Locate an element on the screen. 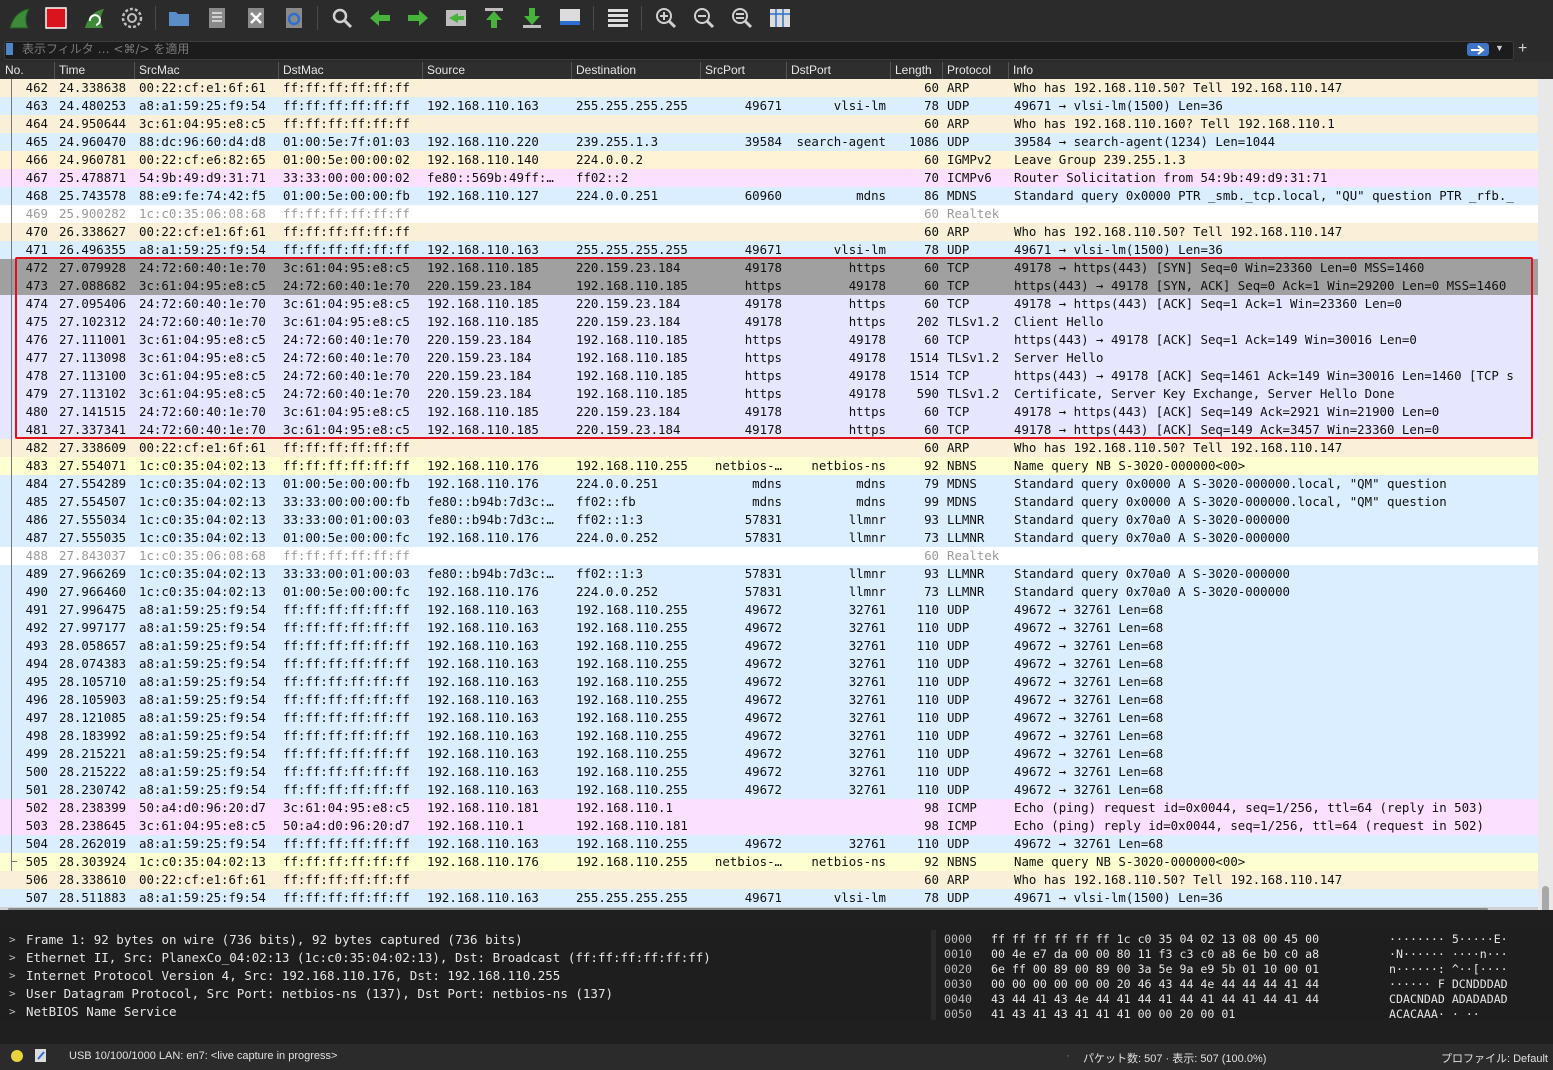 This screenshot has height=1070, width=1553. save-file-icon is located at coordinates (217, 18).